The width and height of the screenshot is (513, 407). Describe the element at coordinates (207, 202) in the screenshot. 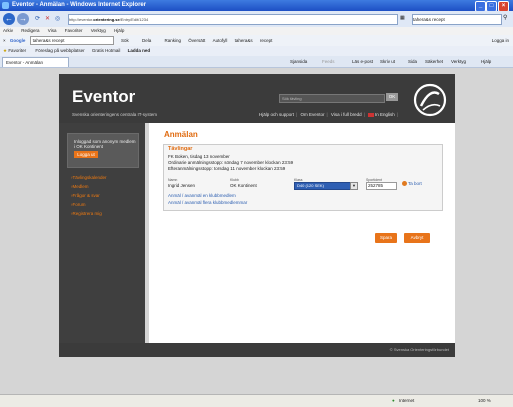

I see `add-members-link: Anmäl / avanmäl flera klubbmedlemmar` at that location.